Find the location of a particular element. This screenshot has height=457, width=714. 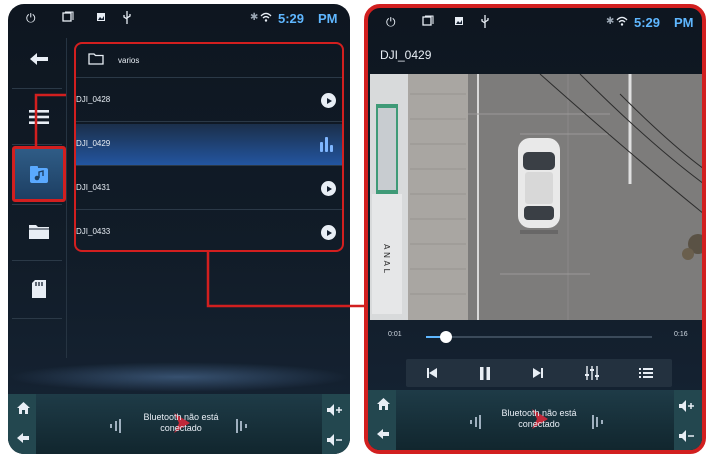

back-button is located at coordinates (39, 59).